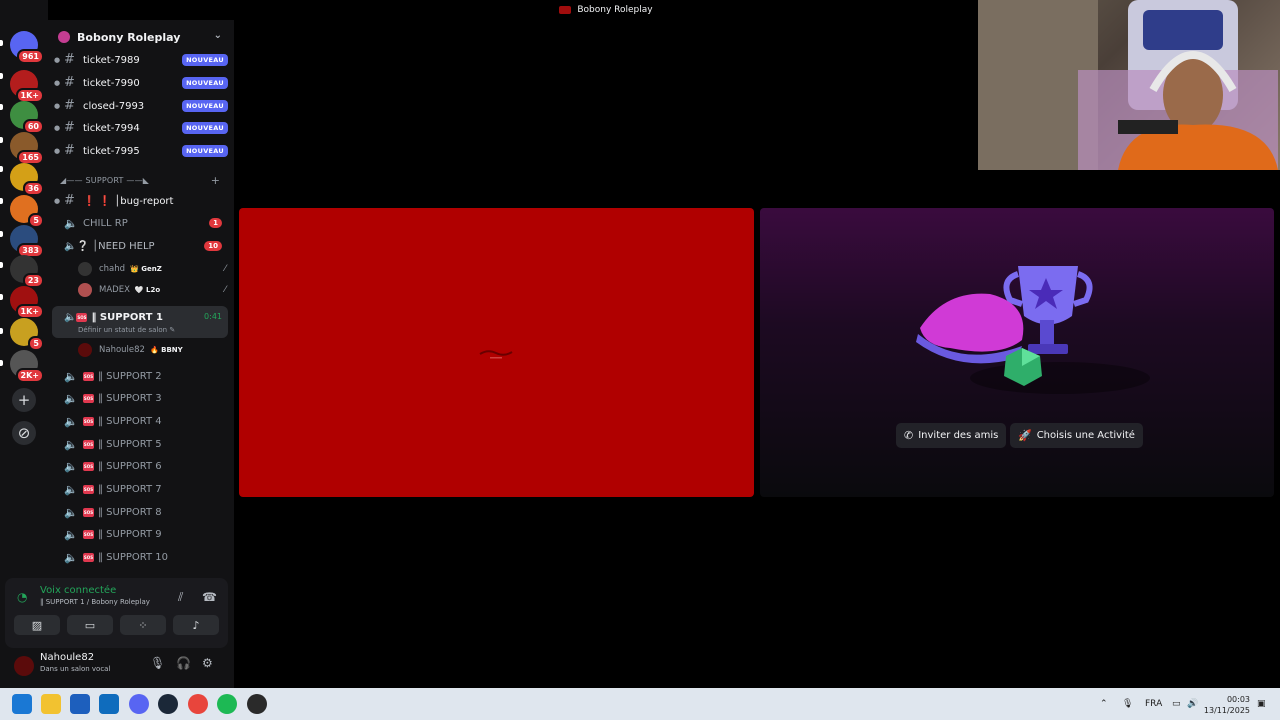  I want to click on voice-channel-support: 🔈 SOS ‖ SUPPORT 5, so click(141, 444).